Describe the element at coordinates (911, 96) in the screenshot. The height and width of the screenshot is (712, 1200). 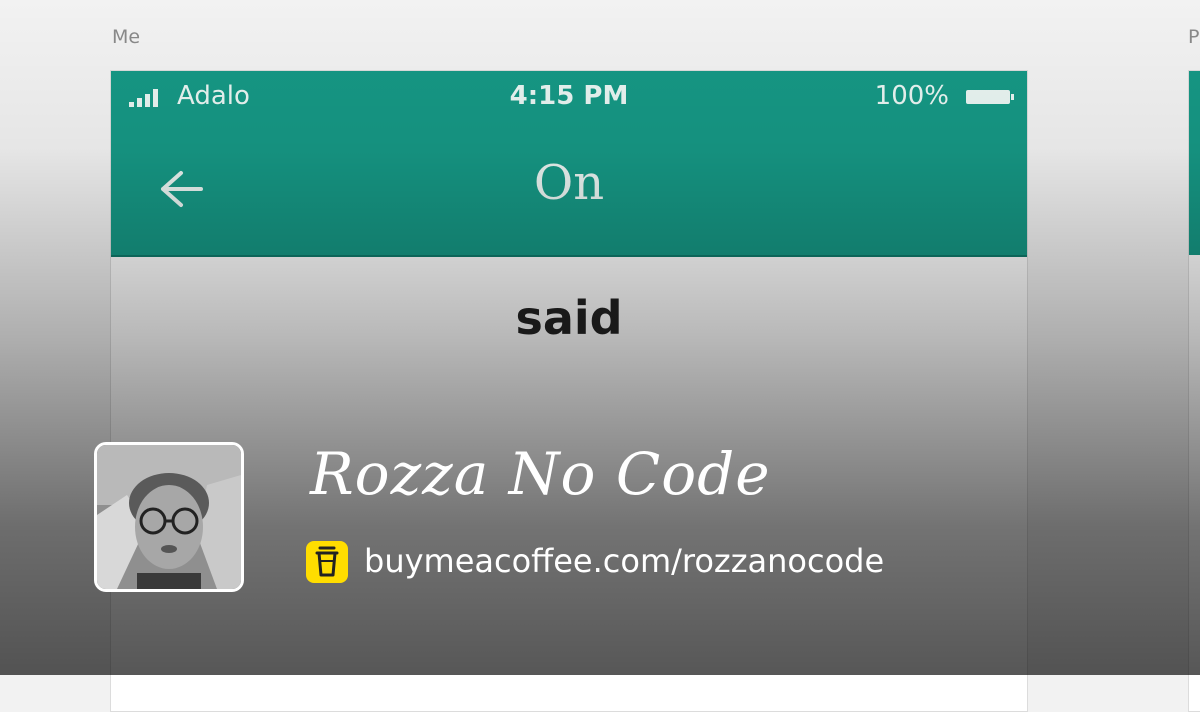
I see `battery-percent: 100%` at that location.